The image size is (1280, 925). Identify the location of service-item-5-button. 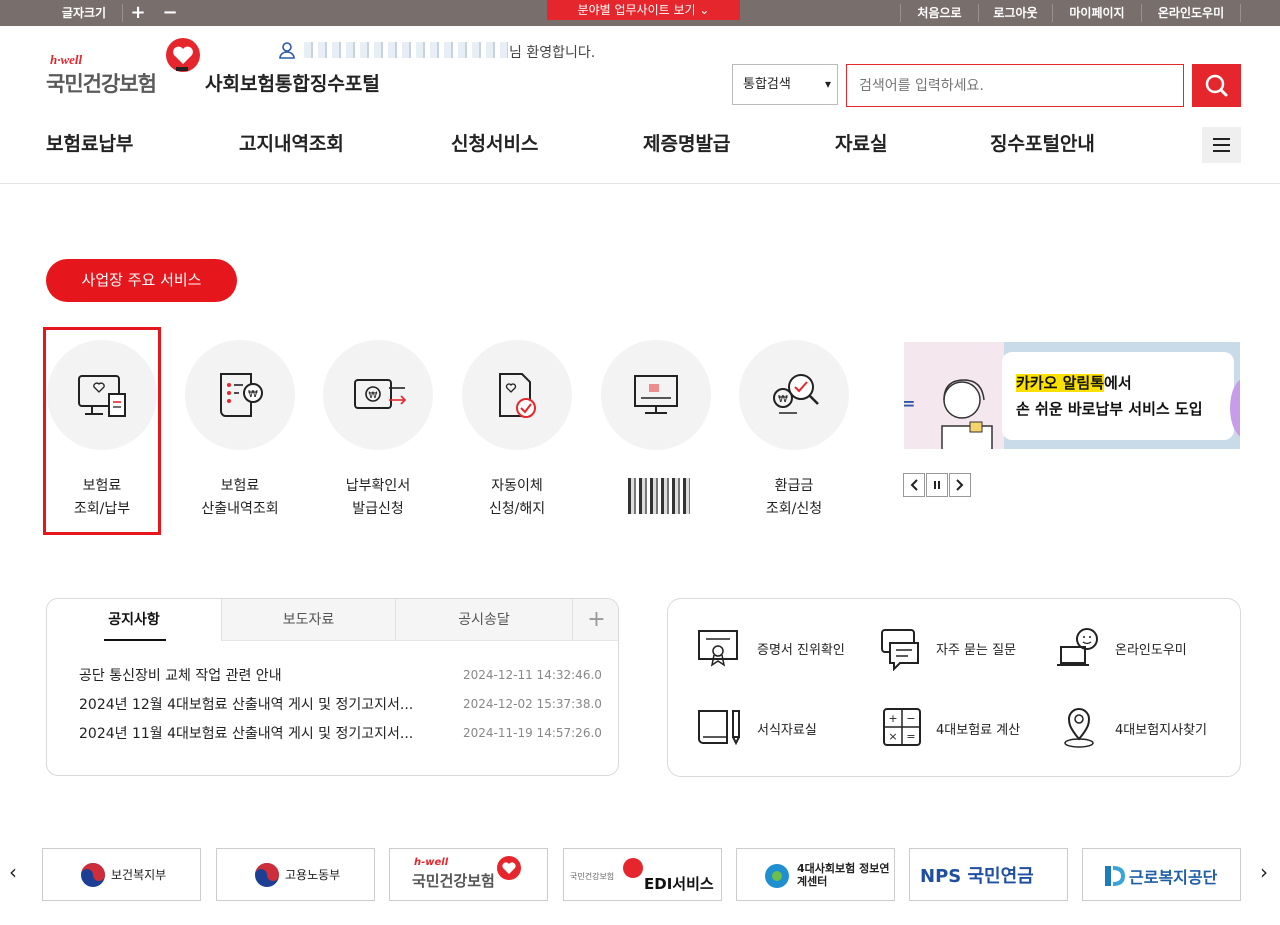
(656, 395).